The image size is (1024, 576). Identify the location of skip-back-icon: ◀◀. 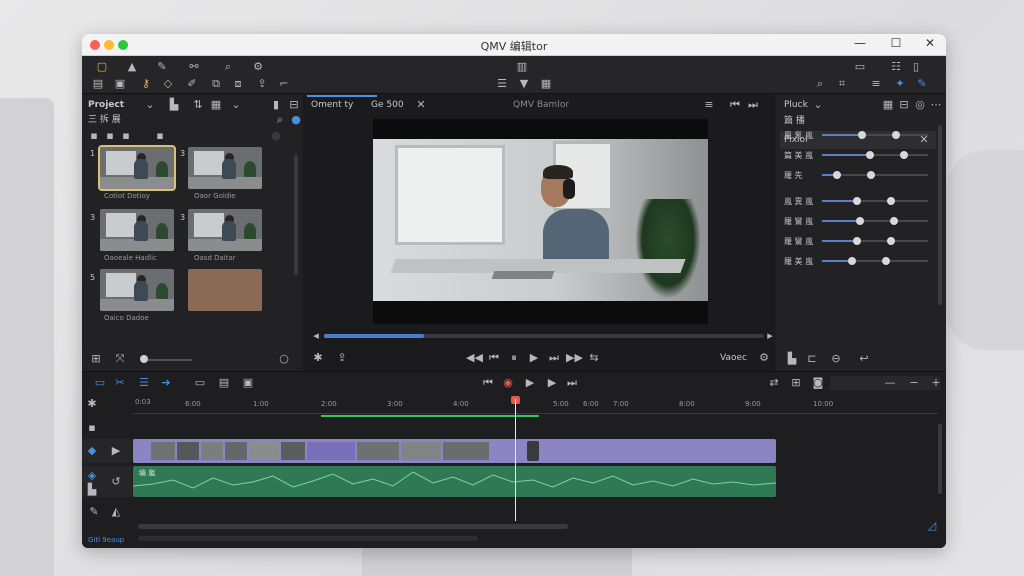
(474, 358).